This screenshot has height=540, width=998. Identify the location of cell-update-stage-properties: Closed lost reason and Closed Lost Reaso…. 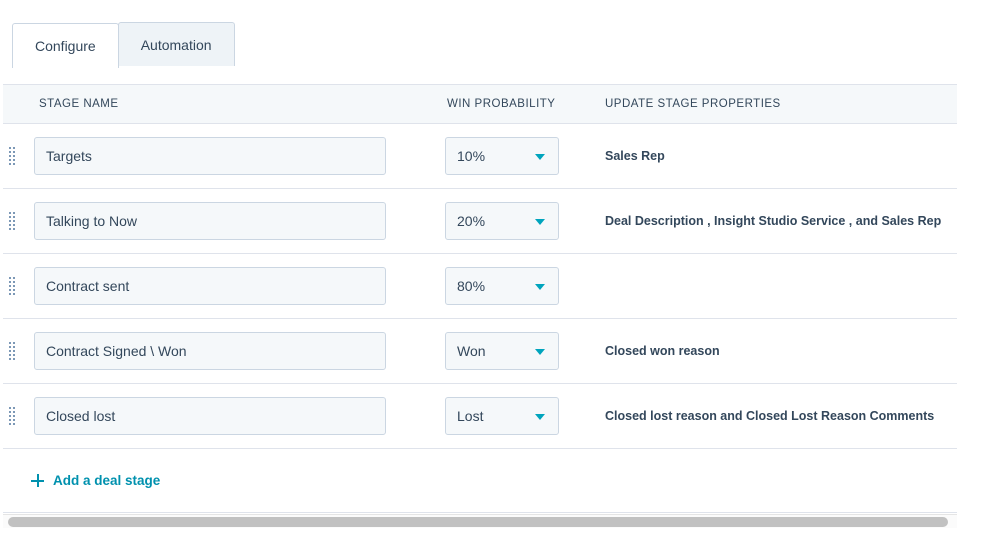
(770, 416).